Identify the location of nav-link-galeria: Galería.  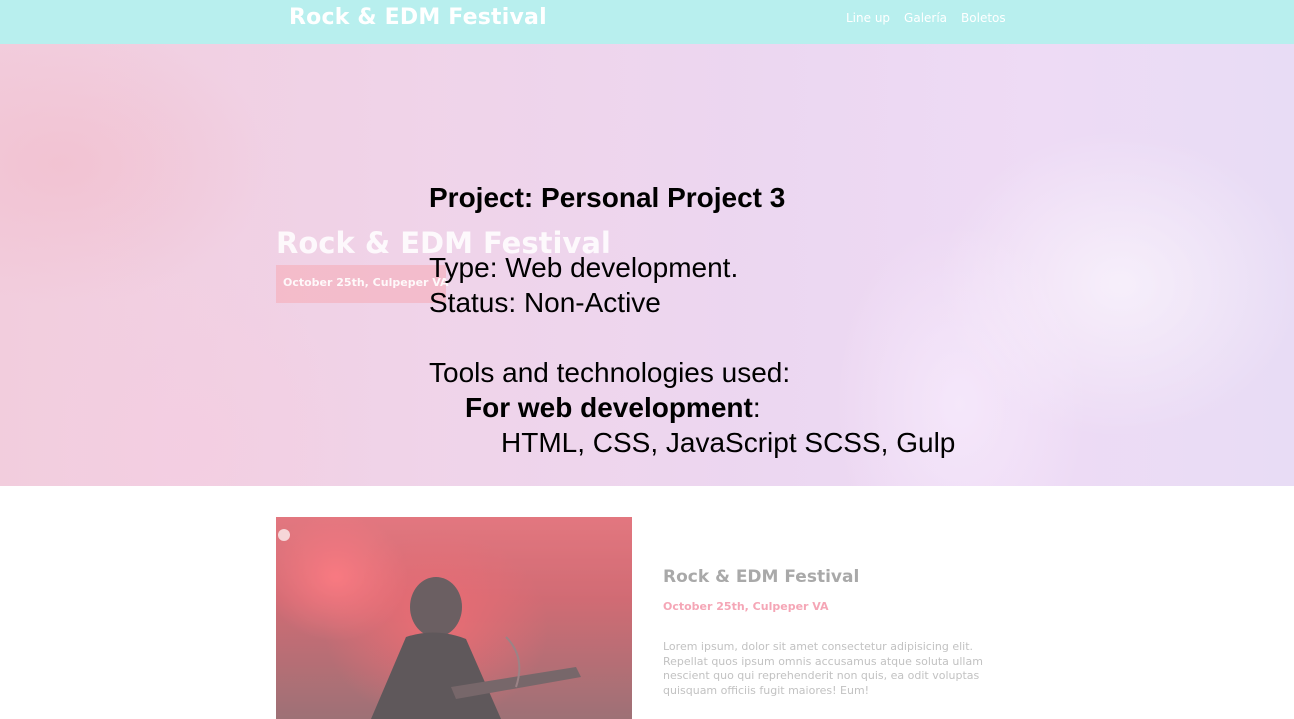
(925, 18).